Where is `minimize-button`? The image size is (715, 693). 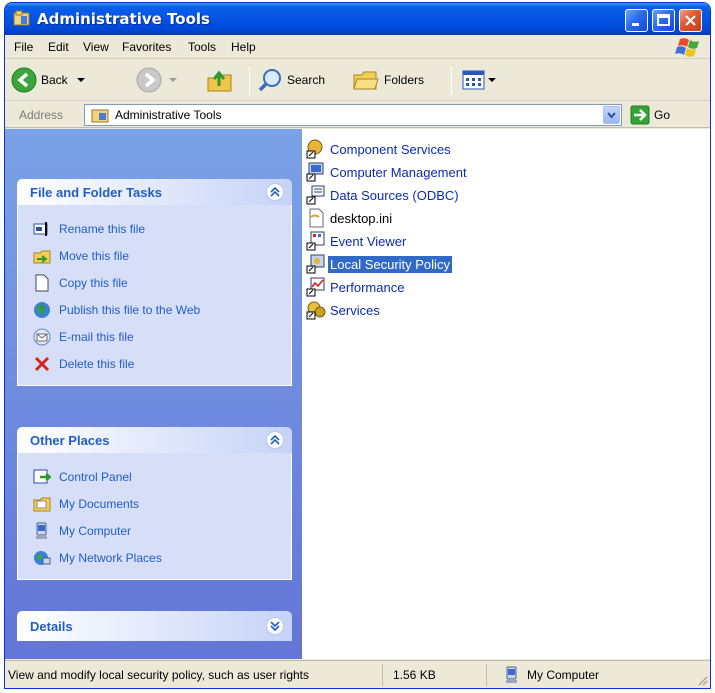
minimize-button is located at coordinates (636, 20).